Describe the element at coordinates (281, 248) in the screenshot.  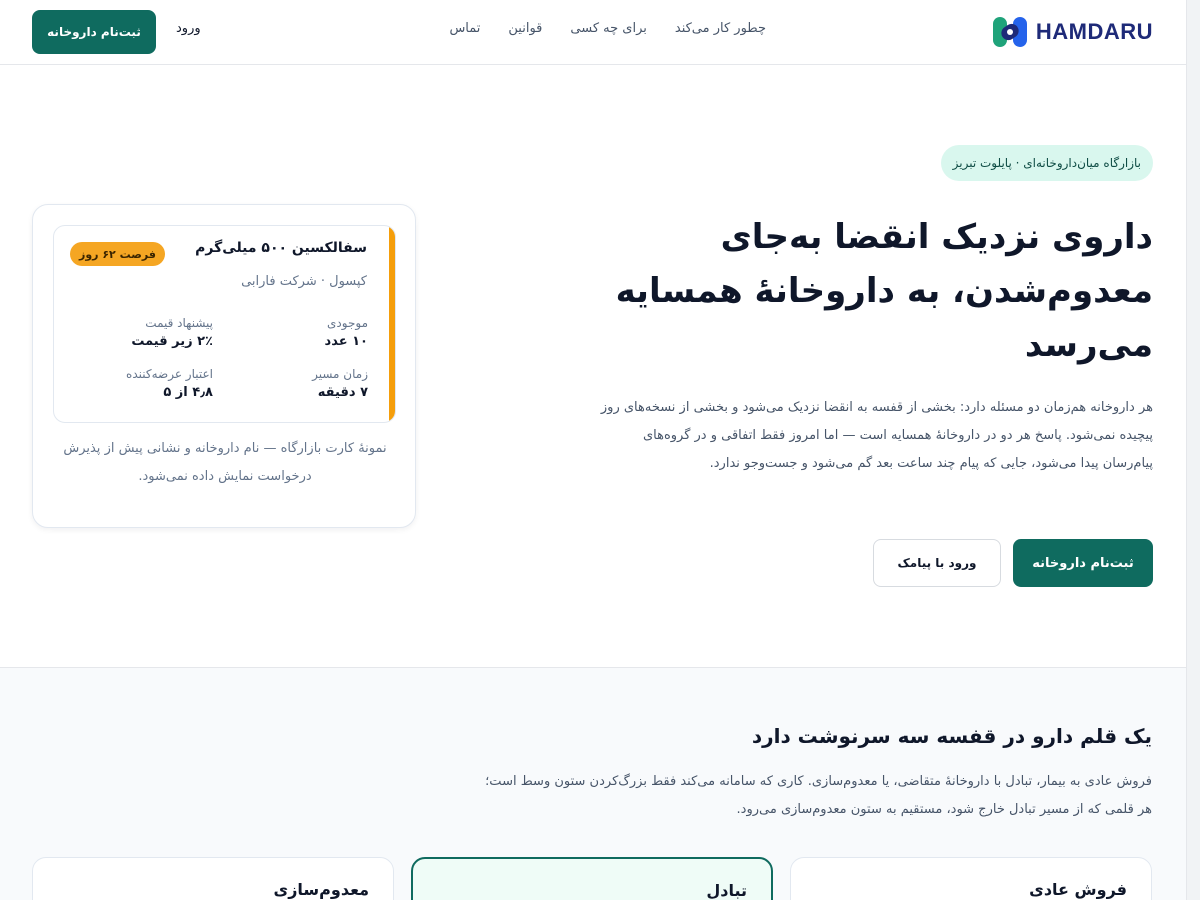
I see `listing-drug-name: سفالکسین ۵۰۰ میلی‌گرم` at that location.